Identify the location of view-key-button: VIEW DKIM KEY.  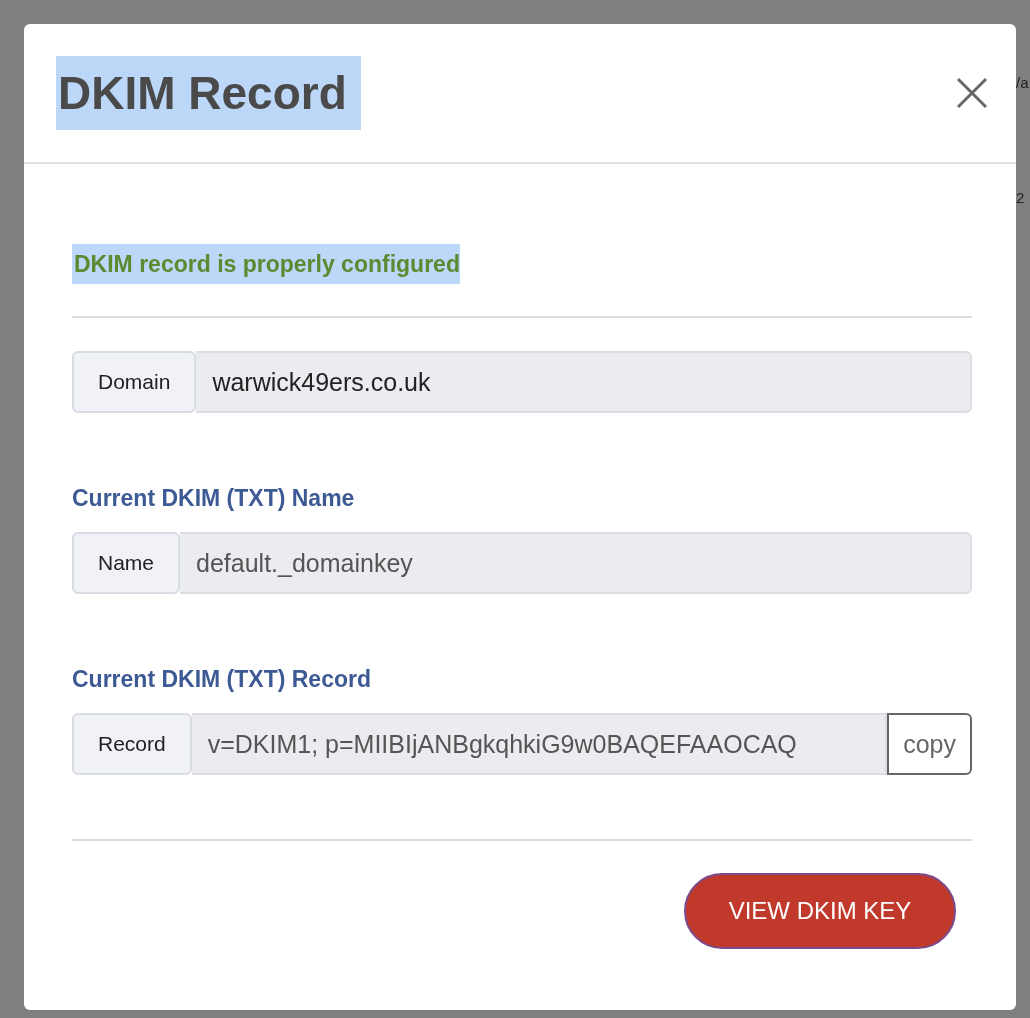
(820, 911).